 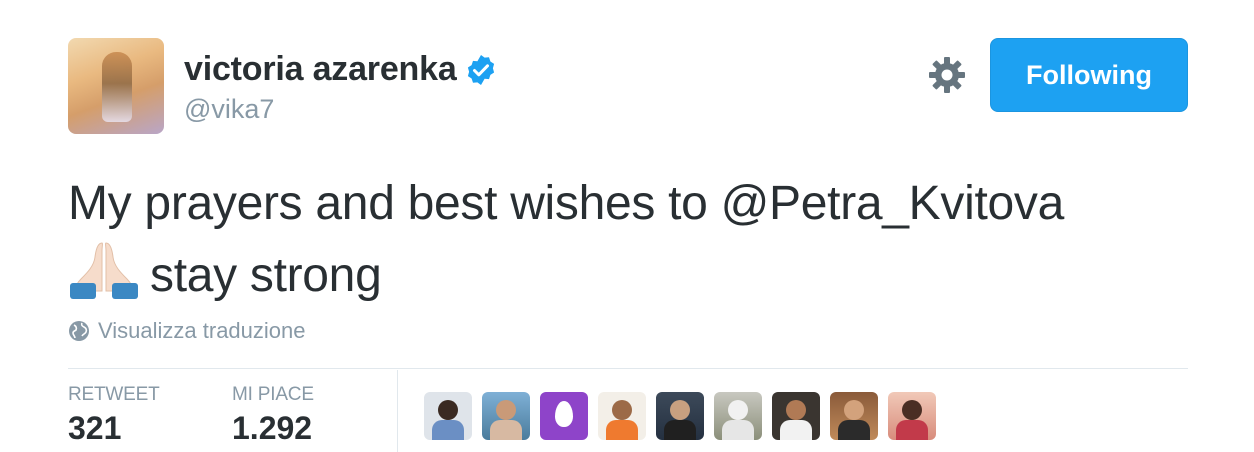 I want to click on translate-label: Visualizza traduzione, so click(x=202, y=331).